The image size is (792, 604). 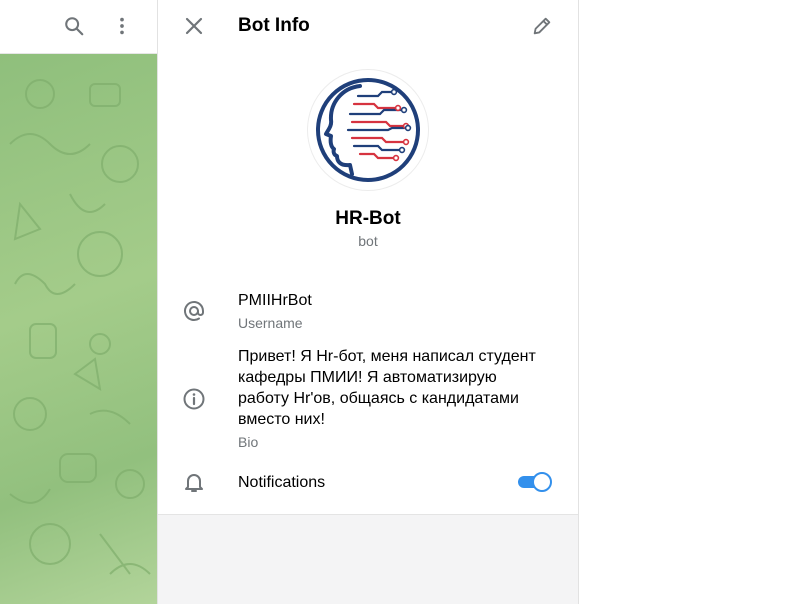 I want to click on bot-avatar, so click(x=368, y=130).